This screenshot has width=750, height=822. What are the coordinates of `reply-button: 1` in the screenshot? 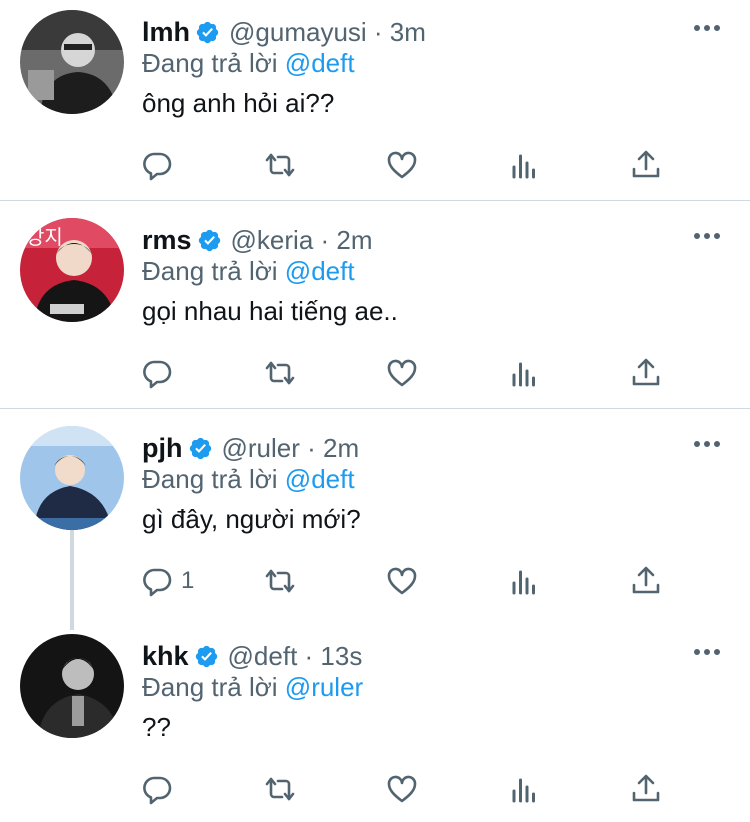 It's located at (167, 581).